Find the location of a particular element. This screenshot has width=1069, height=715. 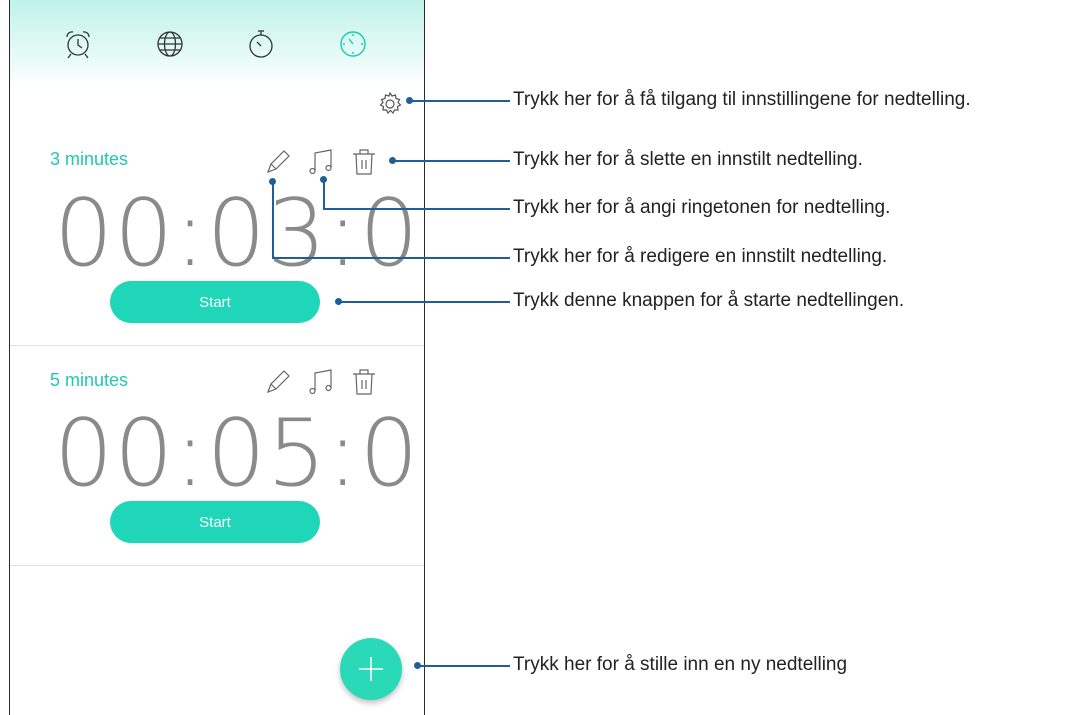

settings-button is located at coordinates (390, 104).